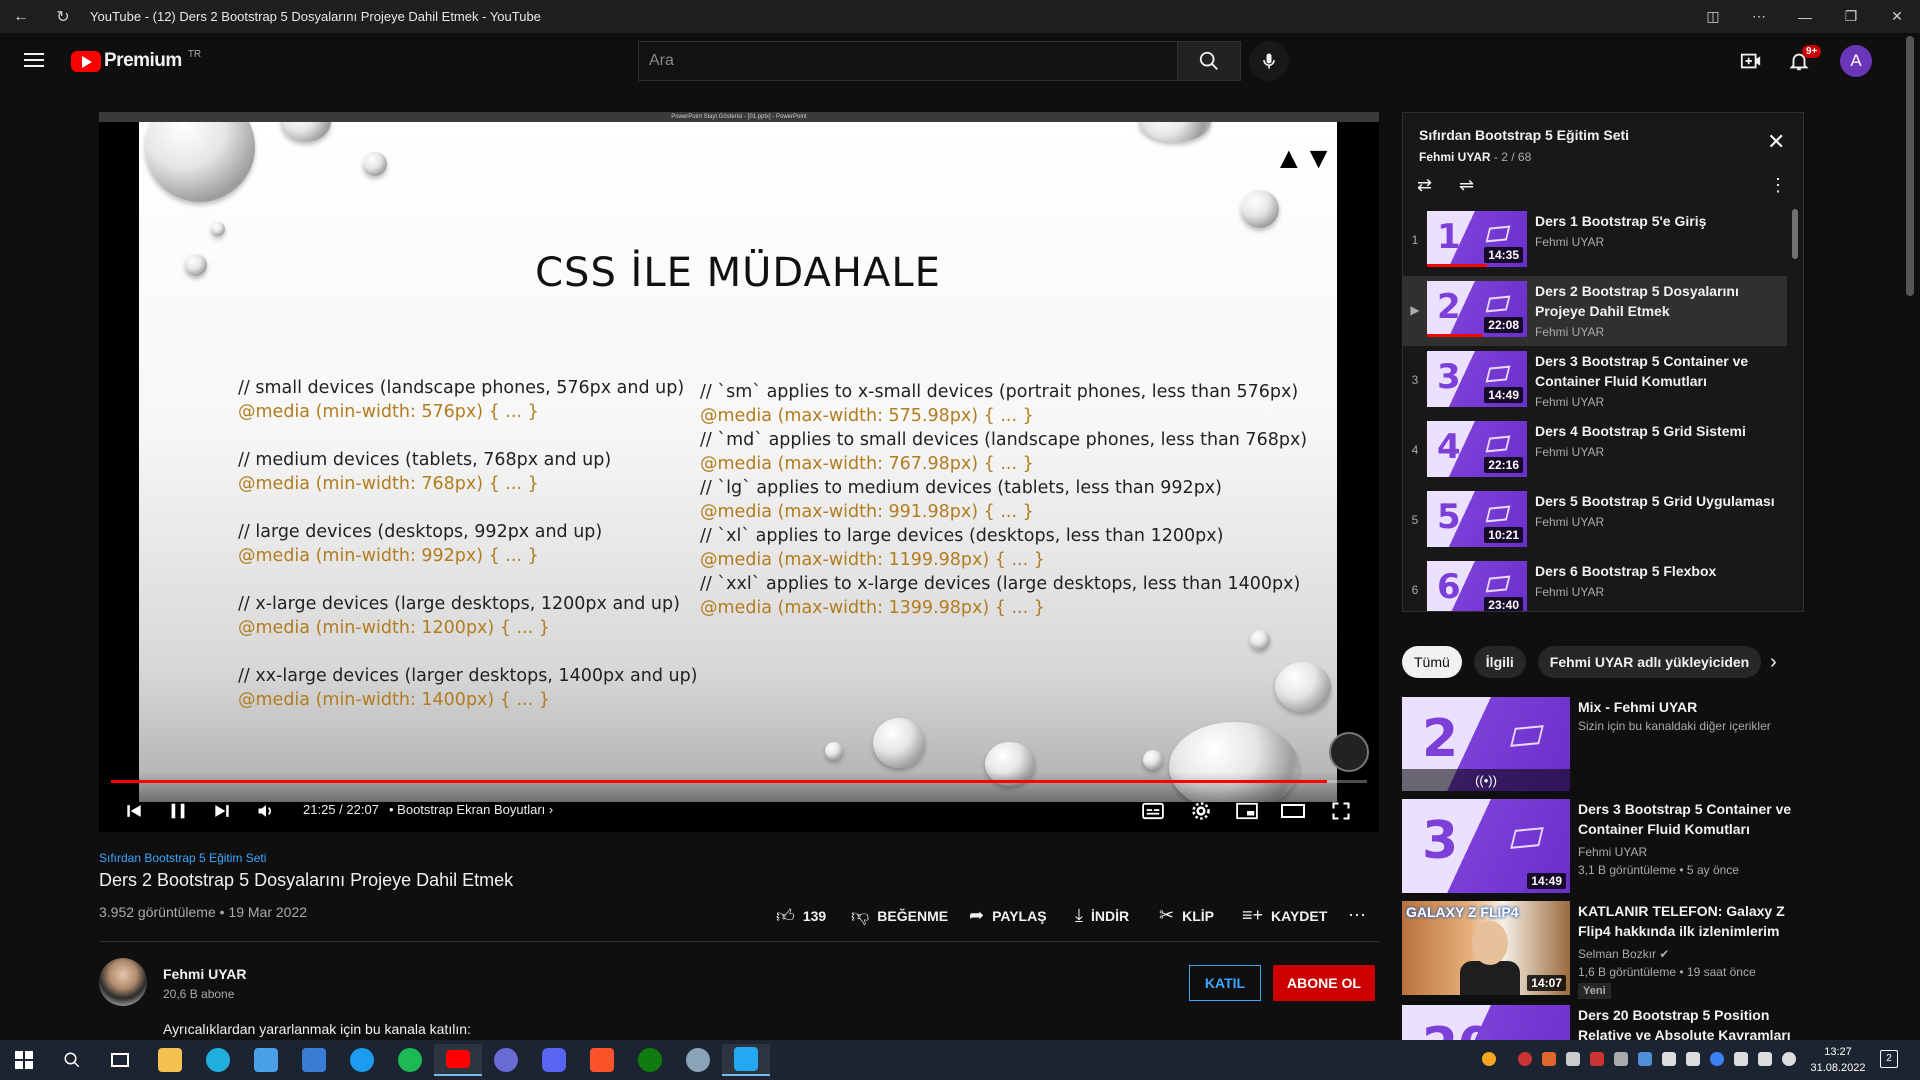 This screenshot has height=1080, width=1920. I want to click on channel-avatar, so click(123, 982).